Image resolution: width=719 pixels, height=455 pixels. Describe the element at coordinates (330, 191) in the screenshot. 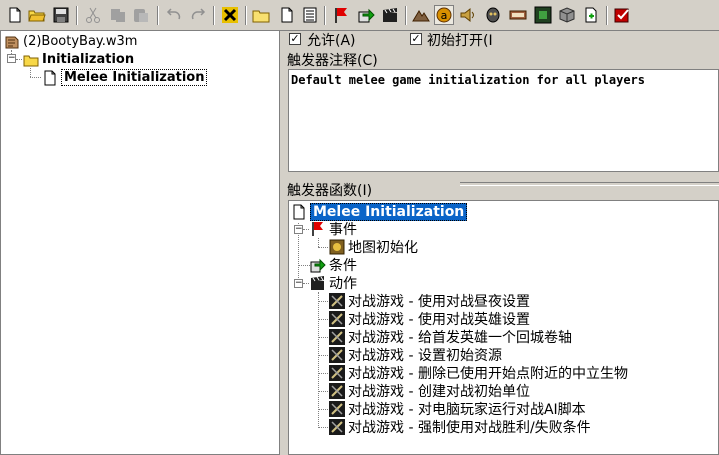

I see `functions-header: 触发器函数(I)` at that location.